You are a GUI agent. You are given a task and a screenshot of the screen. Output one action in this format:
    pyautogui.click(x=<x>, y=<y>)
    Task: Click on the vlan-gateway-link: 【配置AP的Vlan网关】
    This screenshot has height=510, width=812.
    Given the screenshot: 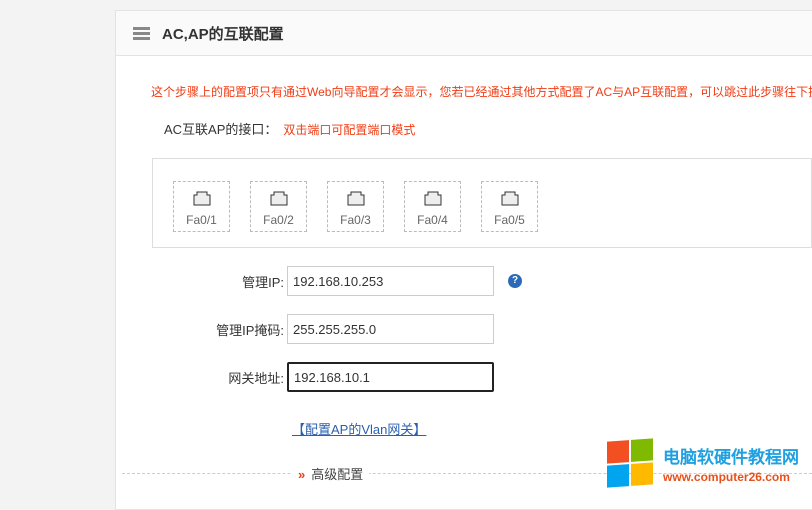 What is the action you would take?
    pyautogui.click(x=359, y=428)
    